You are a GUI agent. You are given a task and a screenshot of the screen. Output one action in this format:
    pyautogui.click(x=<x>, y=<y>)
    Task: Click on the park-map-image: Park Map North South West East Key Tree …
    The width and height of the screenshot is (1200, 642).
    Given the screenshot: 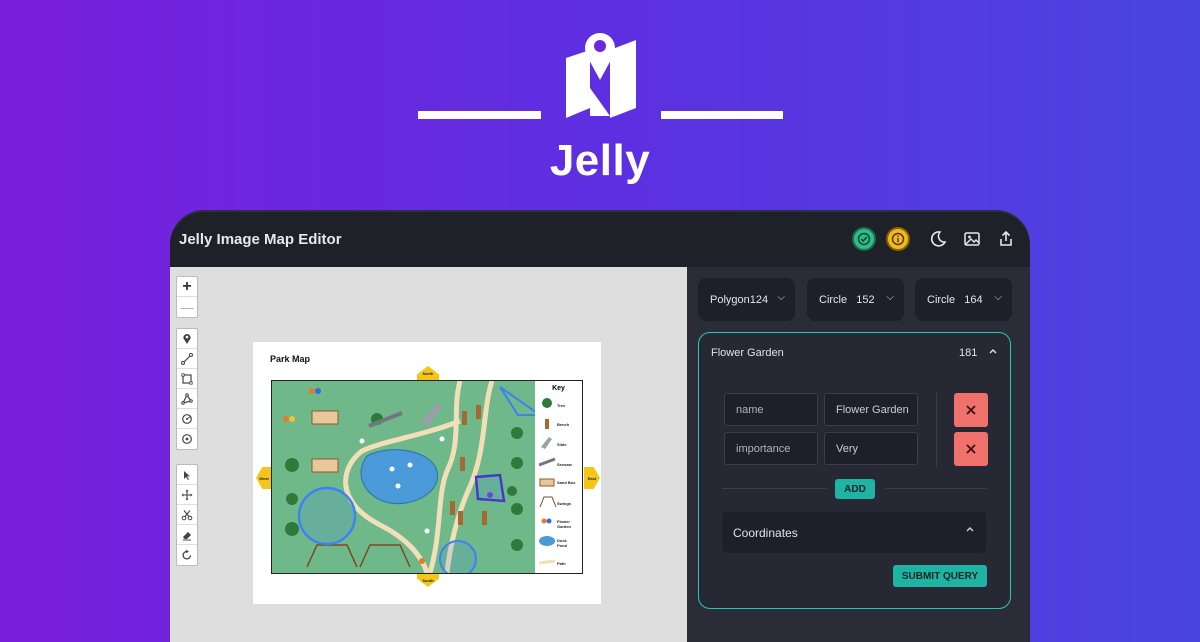 What is the action you would take?
    pyautogui.click(x=427, y=473)
    